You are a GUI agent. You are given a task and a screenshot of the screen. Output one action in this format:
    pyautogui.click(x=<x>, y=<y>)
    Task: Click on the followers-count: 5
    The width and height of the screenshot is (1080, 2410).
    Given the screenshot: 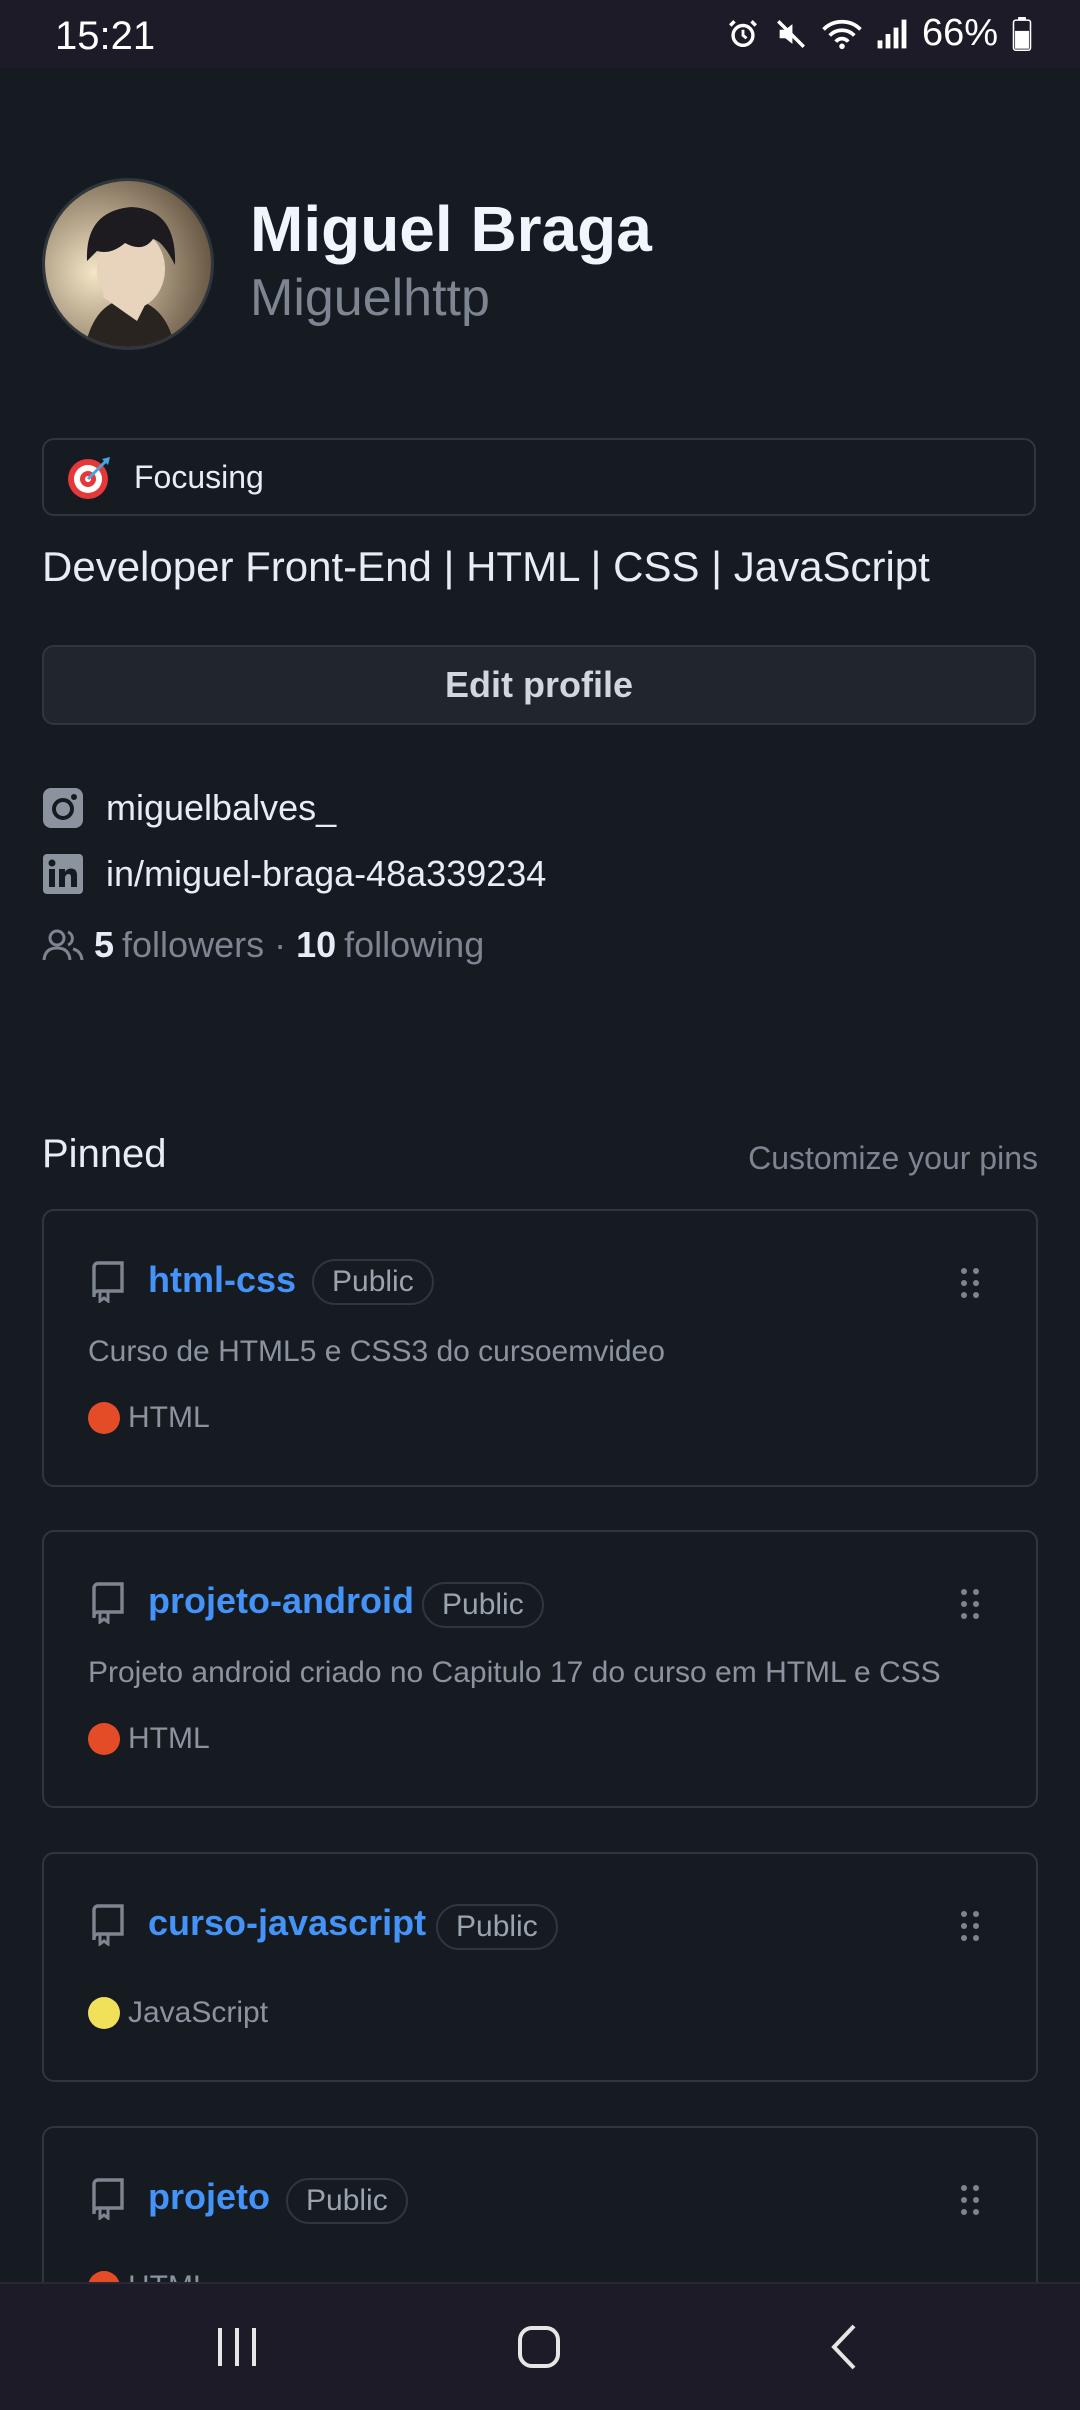 What is the action you would take?
    pyautogui.click(x=104, y=944)
    